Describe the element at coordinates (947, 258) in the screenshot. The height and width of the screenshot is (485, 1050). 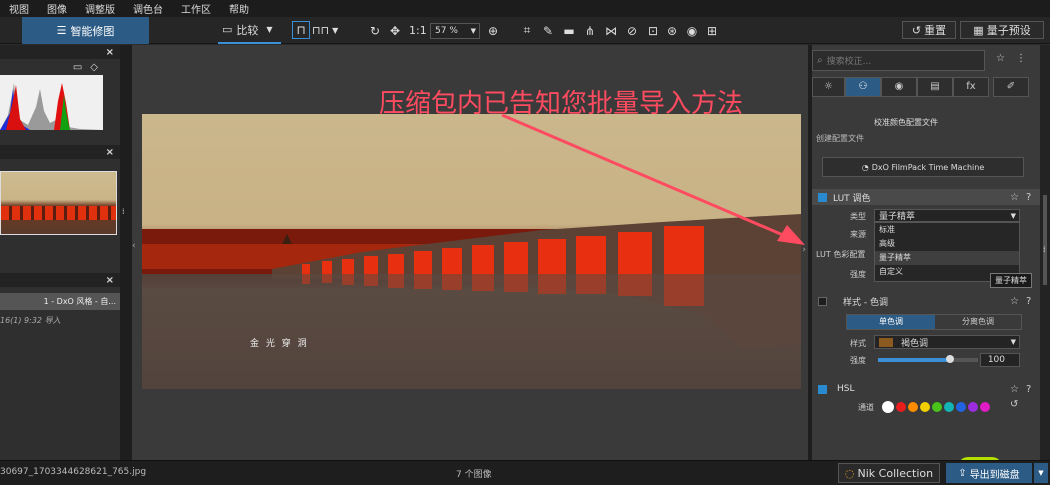
I see `option-quantum: 量子精萃` at that location.